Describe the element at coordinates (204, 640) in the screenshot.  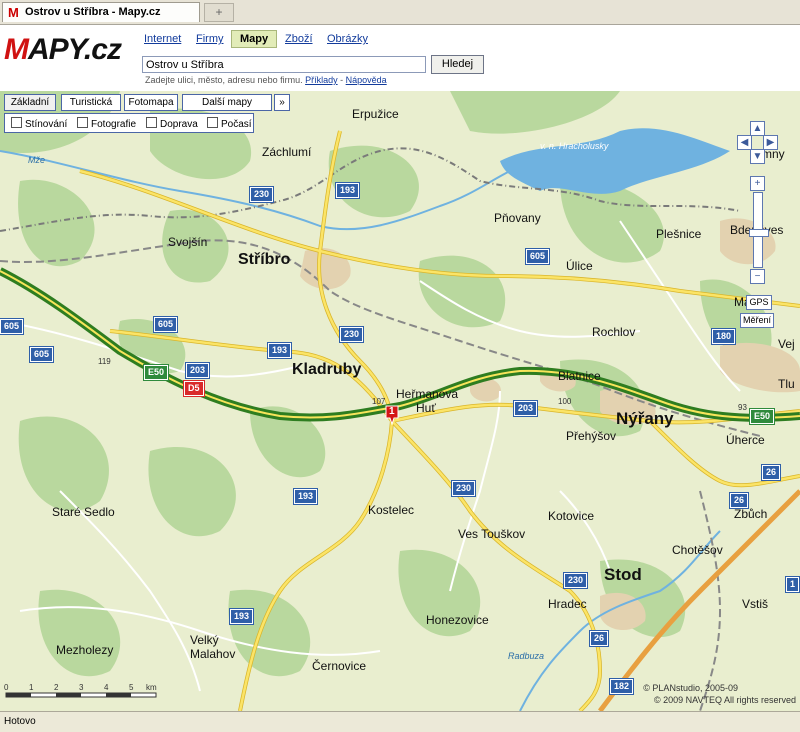
I see `place-label: Velký` at that location.